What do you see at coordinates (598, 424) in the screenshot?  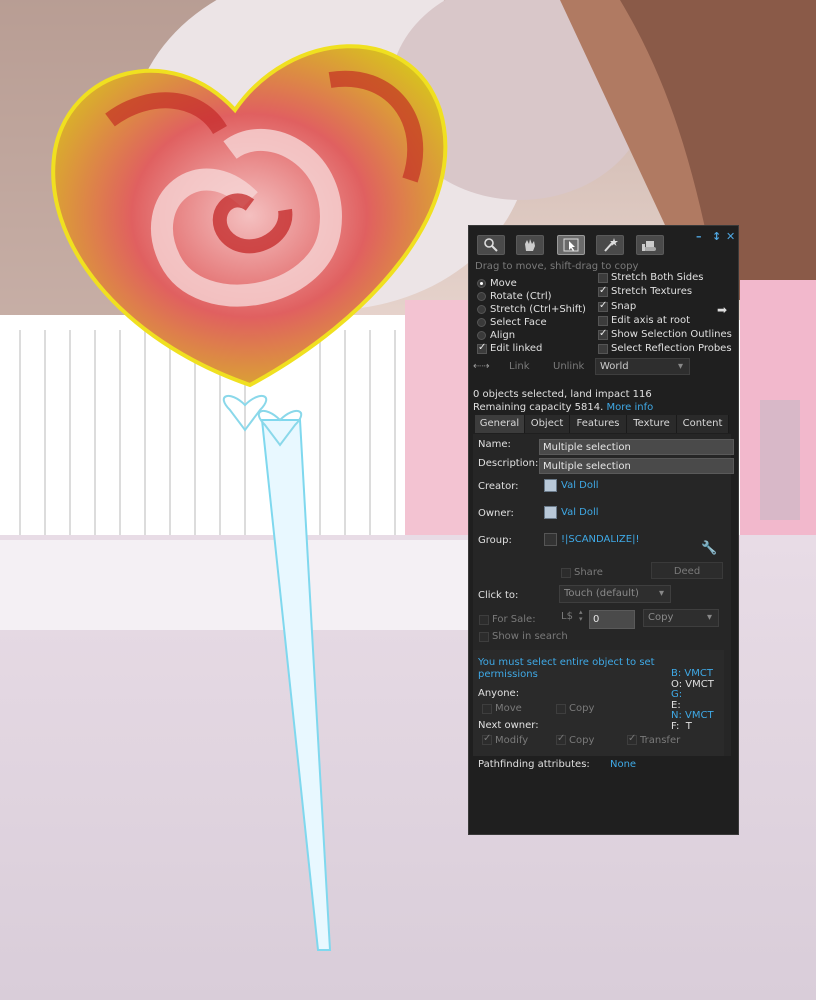 I see `tab-features: Features` at bounding box center [598, 424].